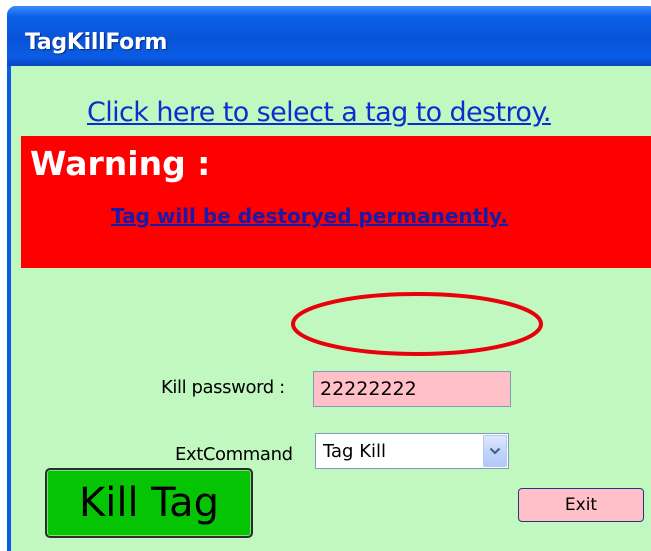  Describe the element at coordinates (329, 36) in the screenshot. I see `title-bar: TagKillForm` at that location.